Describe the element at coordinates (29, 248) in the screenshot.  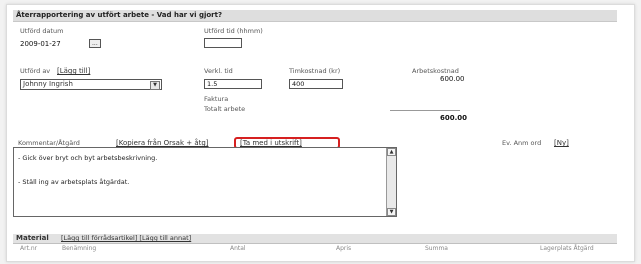
I see `col-artnr: Art.nr` at that location.